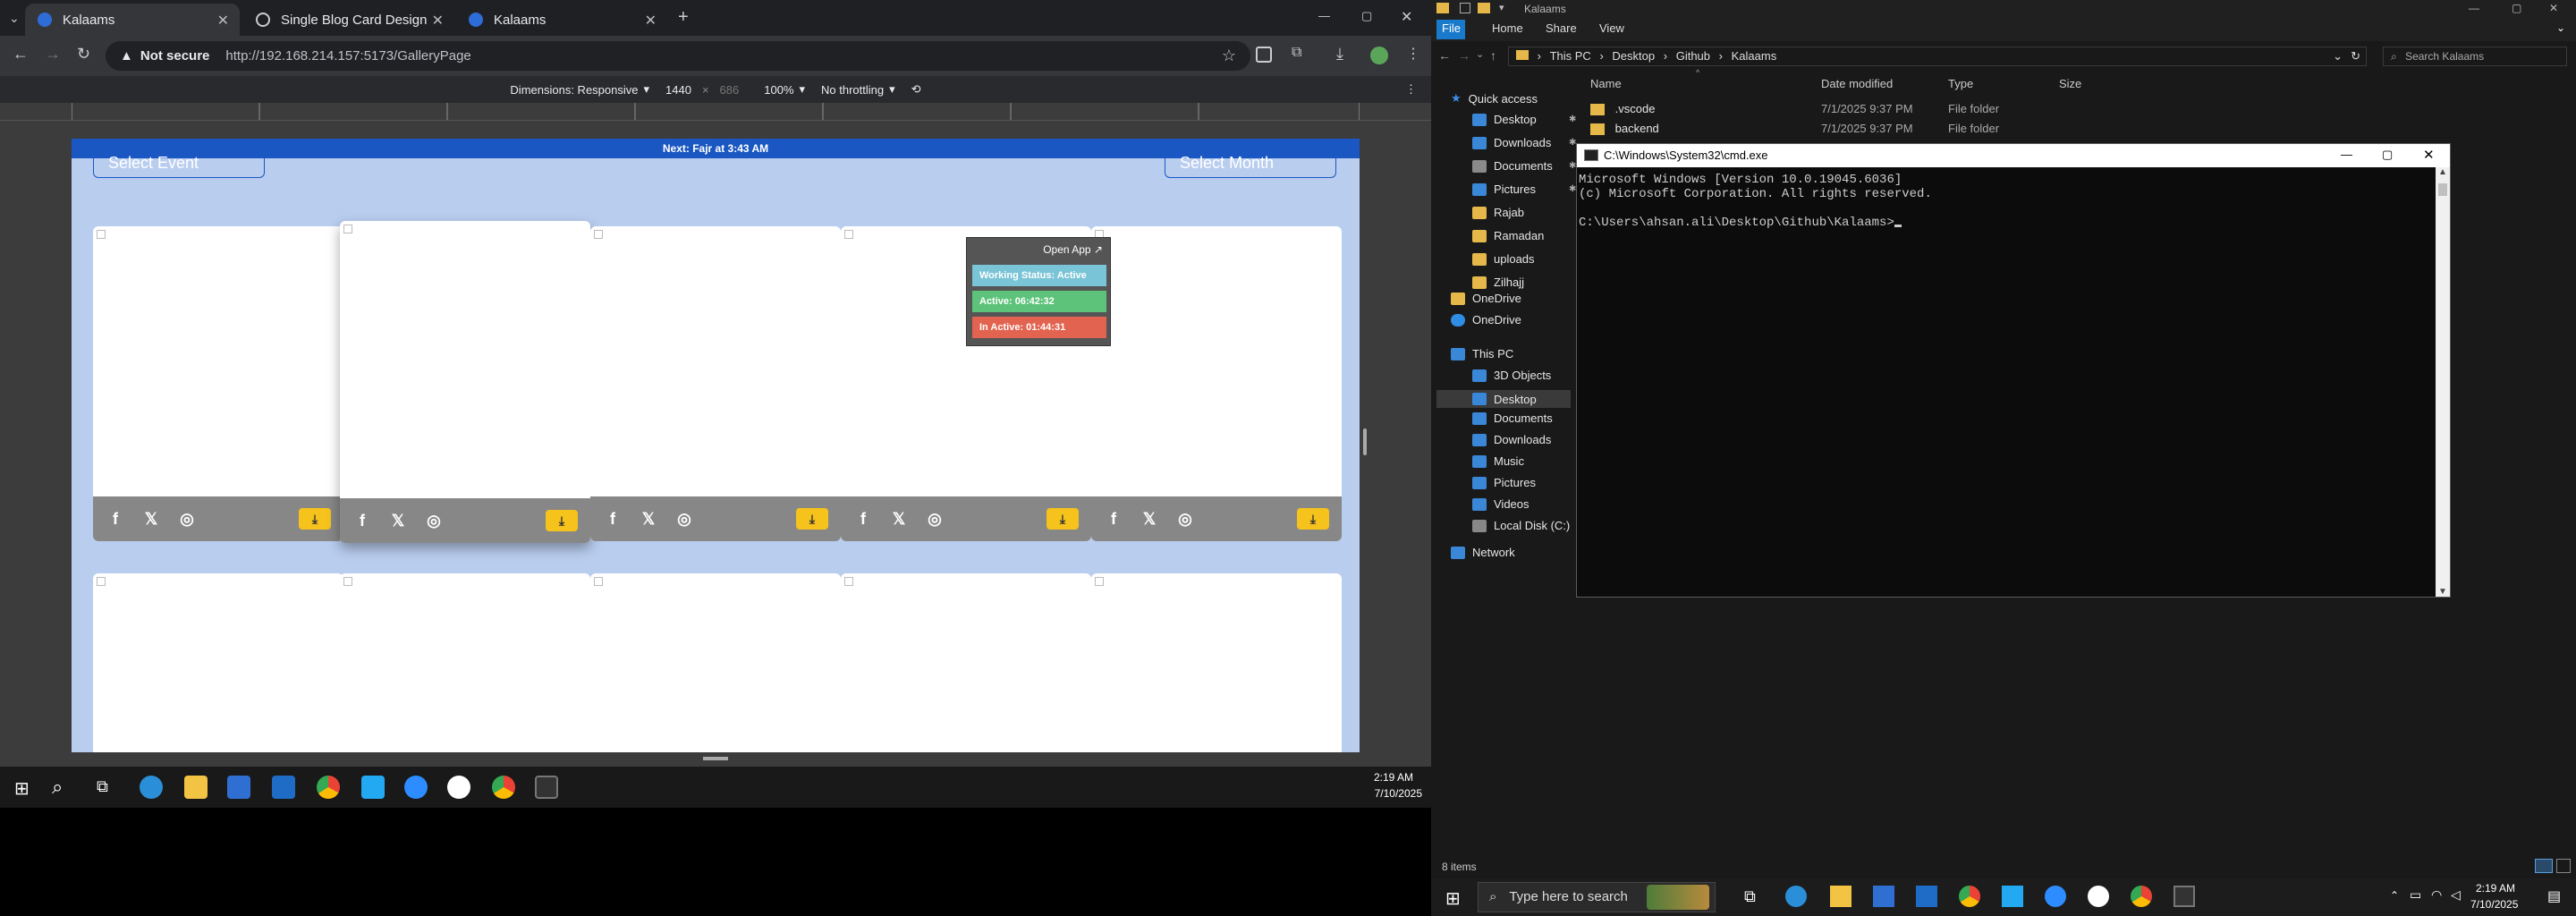 This screenshot has height=916, width=2576. Describe the element at coordinates (1413, 54) in the screenshot. I see `menu-kebab-icon: ⋮` at that location.